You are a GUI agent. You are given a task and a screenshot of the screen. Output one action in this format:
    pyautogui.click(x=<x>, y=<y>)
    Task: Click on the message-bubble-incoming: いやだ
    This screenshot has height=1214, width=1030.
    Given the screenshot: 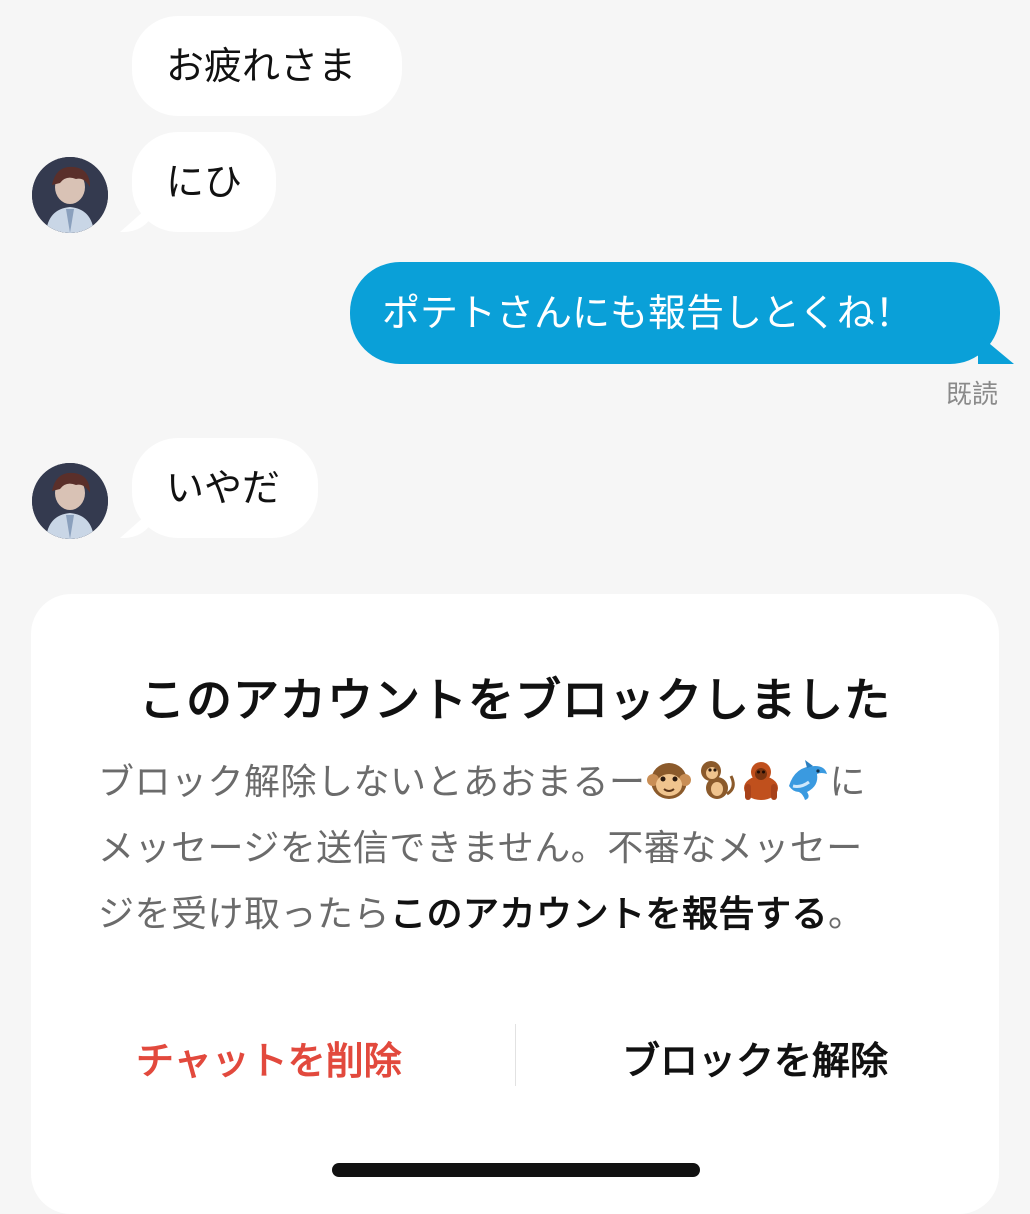 What is the action you would take?
    pyautogui.click(x=225, y=488)
    